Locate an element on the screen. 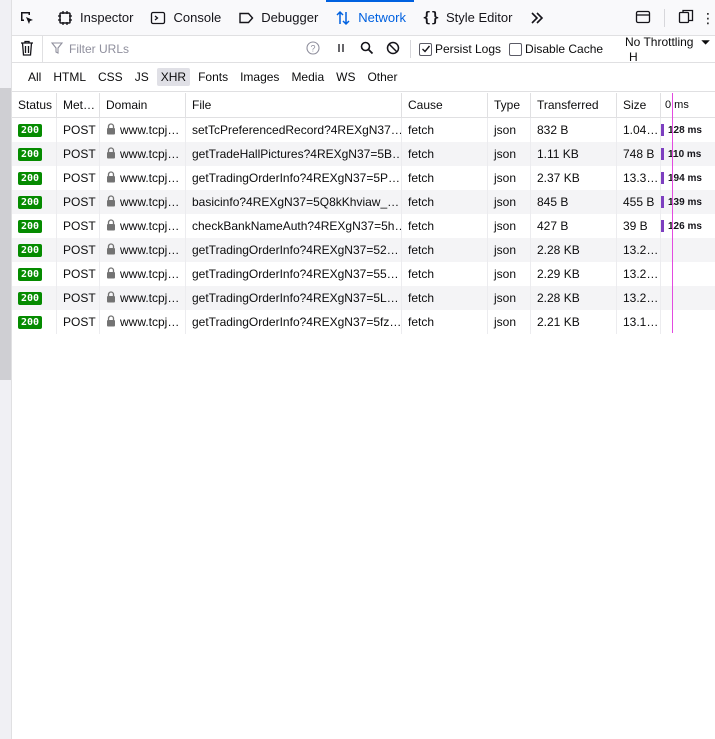 The height and width of the screenshot is (739, 715). clear-button is located at coordinates (27, 49).